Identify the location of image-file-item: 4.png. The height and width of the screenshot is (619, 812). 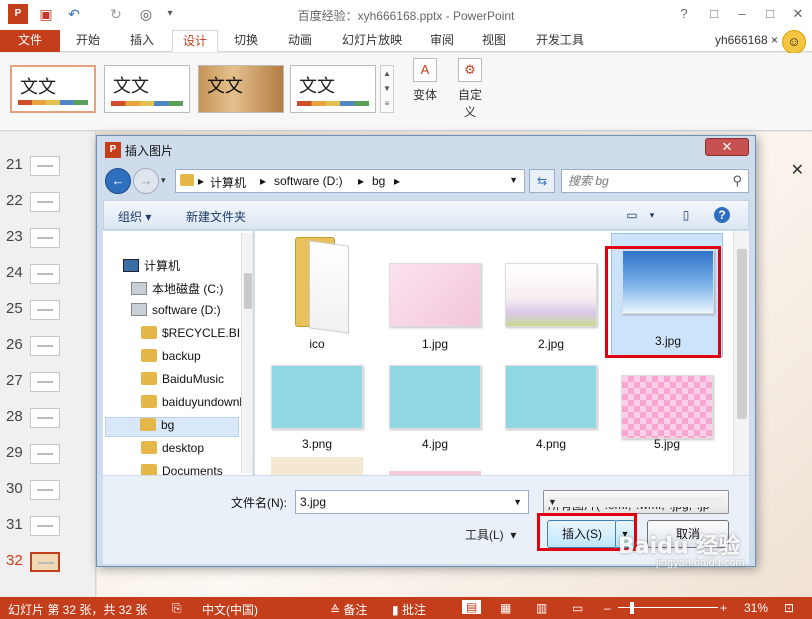
(551, 416).